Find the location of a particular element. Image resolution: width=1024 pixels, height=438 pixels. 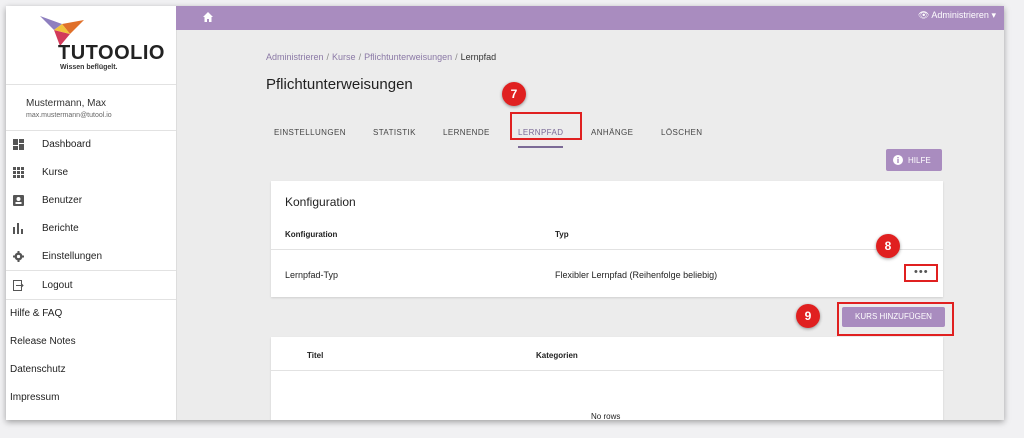

sidebar-item-label: Logout is located at coordinates (57, 285).